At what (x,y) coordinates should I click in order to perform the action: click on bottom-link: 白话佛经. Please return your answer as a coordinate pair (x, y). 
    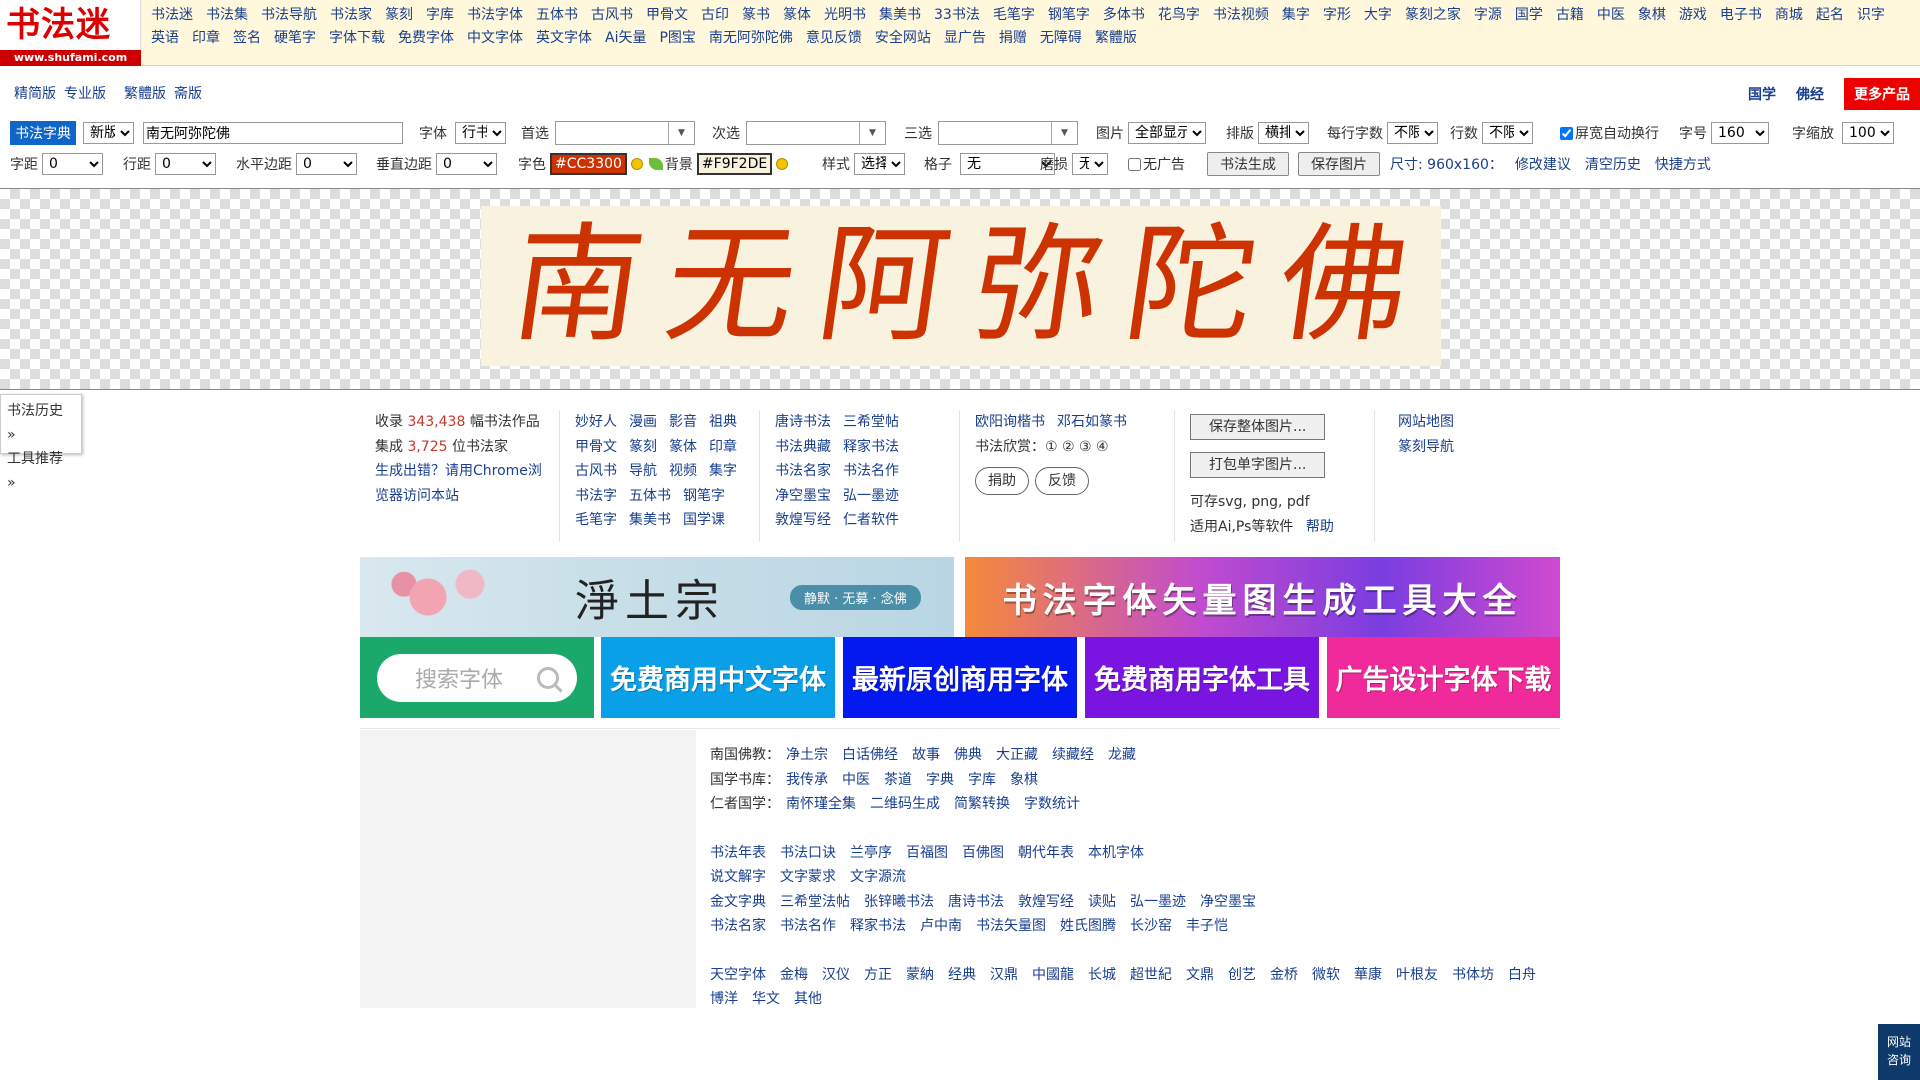
    Looking at the image, I should click on (870, 755).